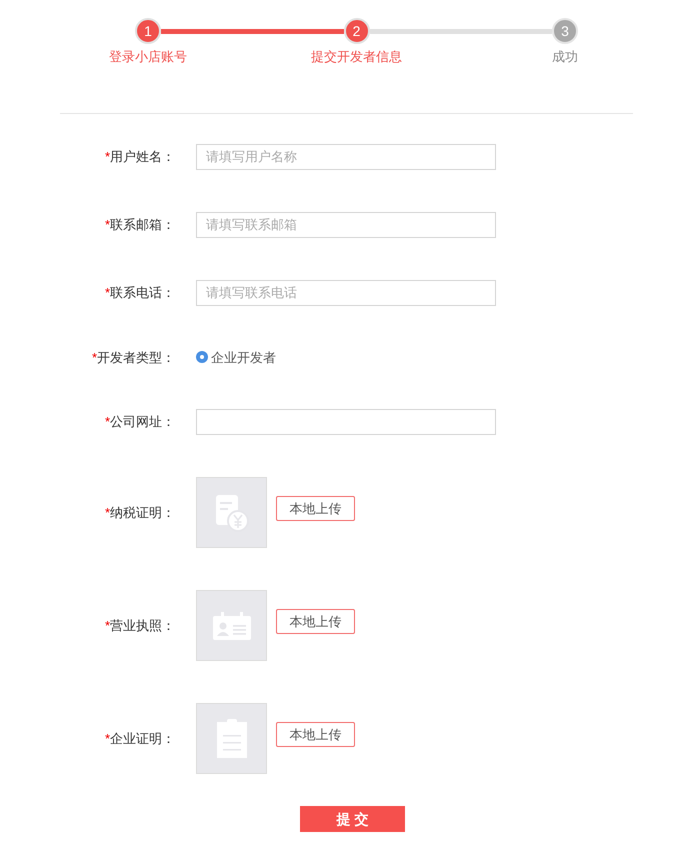 The width and height of the screenshot is (700, 863). I want to click on radio-label: 企业开发者, so click(243, 357).